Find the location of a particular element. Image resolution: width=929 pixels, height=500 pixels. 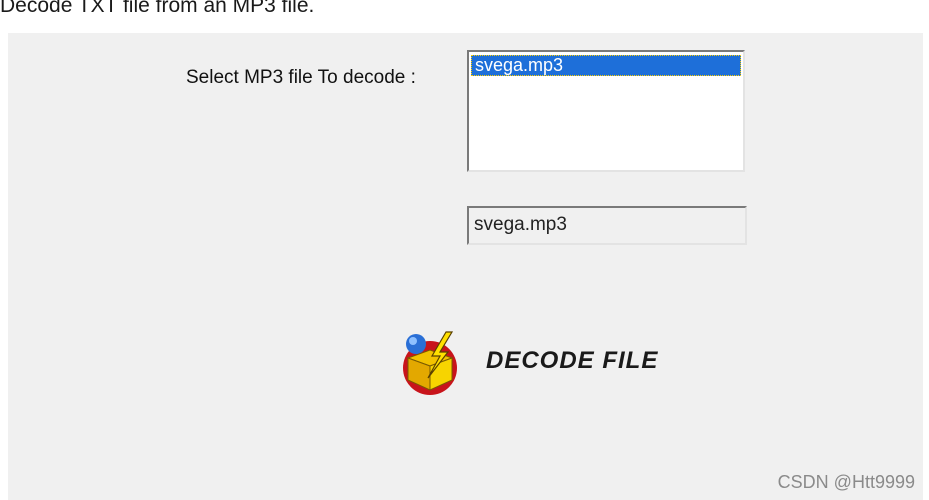

select-mp3-label: Select MP3 file To decode : is located at coordinates (301, 77).